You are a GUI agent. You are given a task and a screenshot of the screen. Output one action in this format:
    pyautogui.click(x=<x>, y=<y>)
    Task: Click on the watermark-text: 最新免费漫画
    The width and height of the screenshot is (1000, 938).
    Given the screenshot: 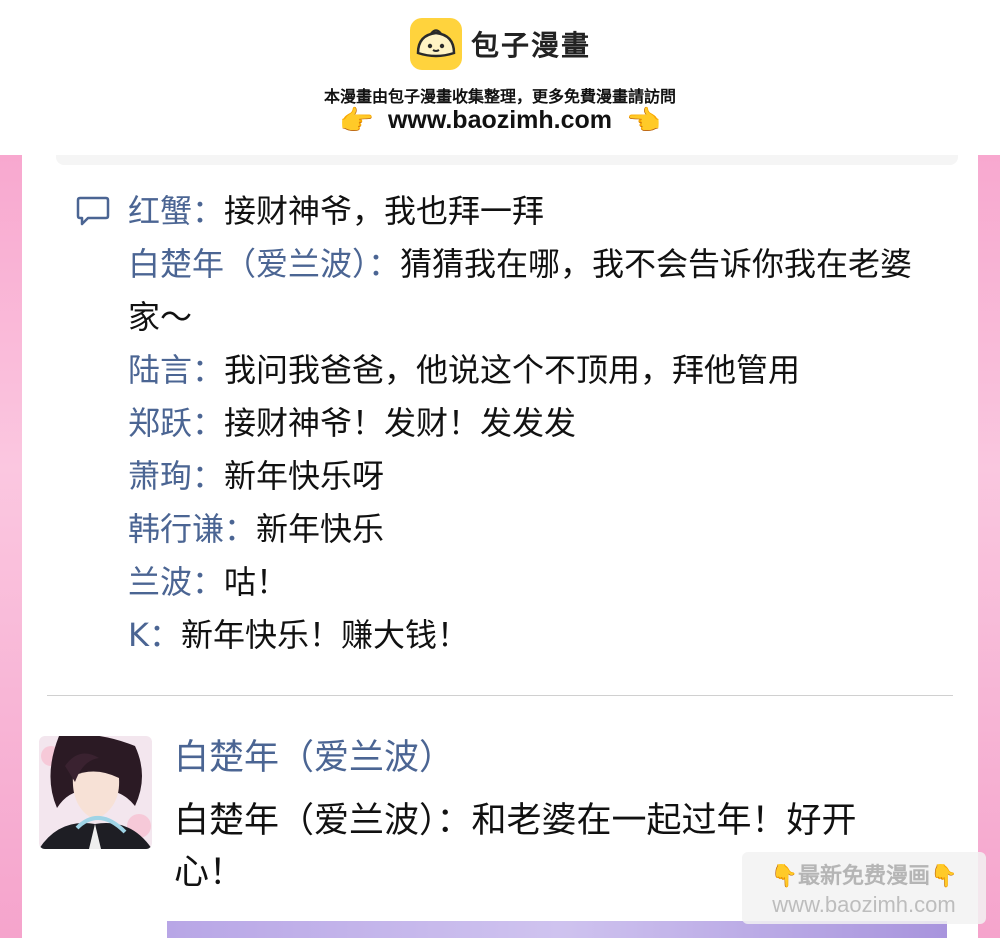 What is the action you would take?
    pyautogui.click(x=863, y=876)
    